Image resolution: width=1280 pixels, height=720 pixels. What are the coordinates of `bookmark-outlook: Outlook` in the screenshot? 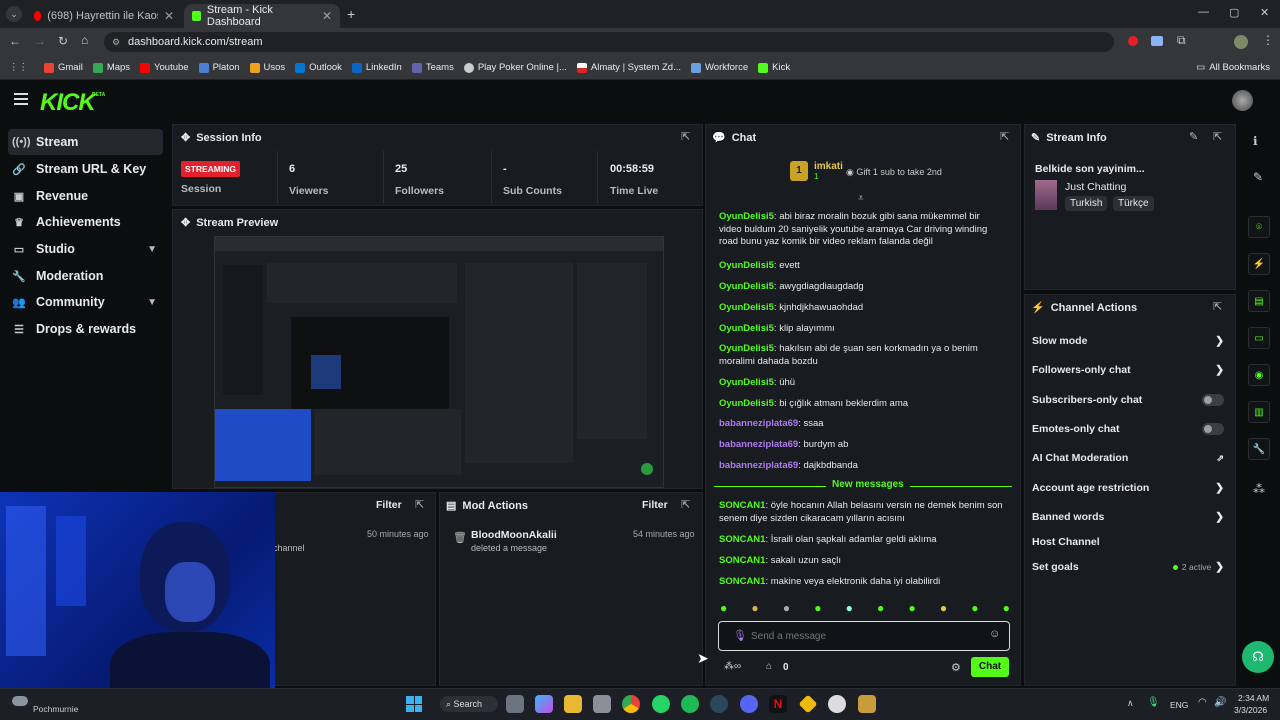 It's located at (318, 67).